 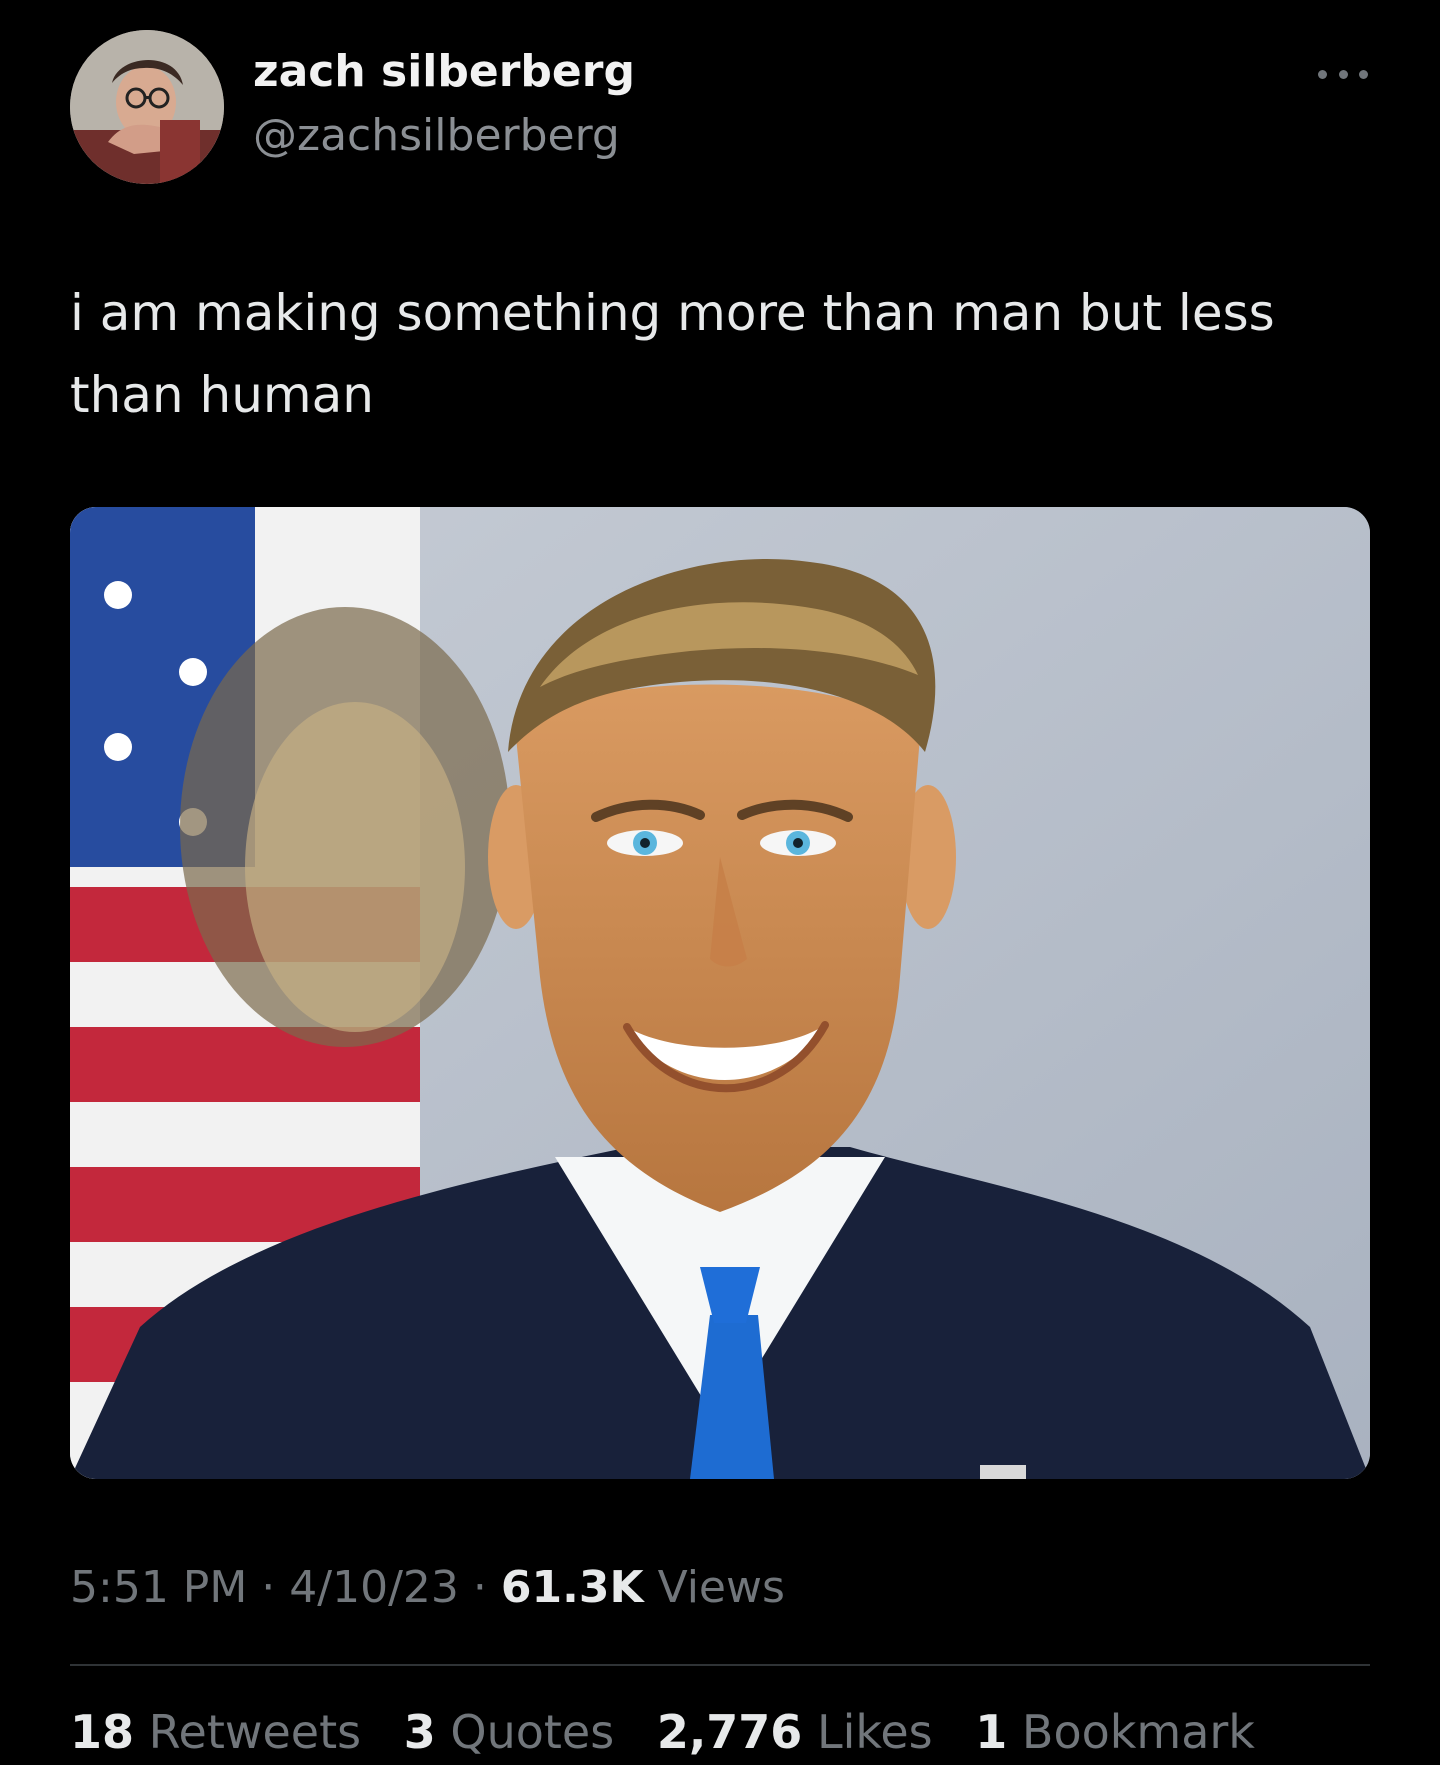 What do you see at coordinates (436, 135) in the screenshot?
I see `user-handle: @zachsilberberg` at bounding box center [436, 135].